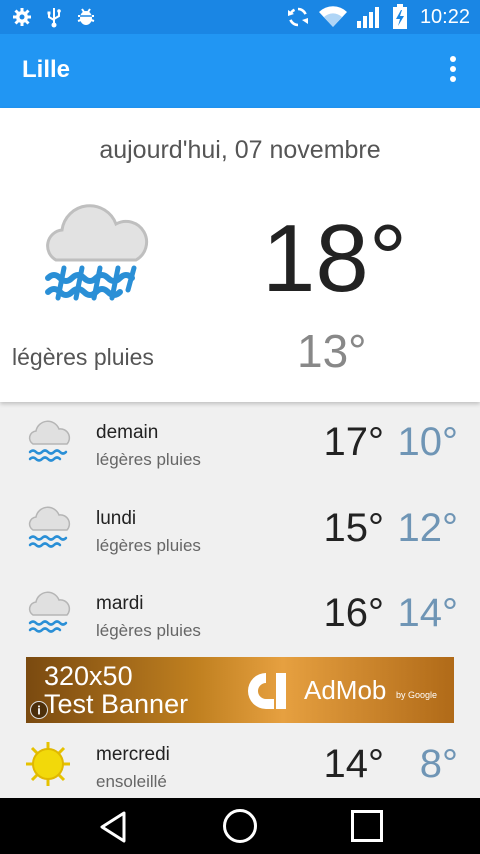 This screenshot has width=480, height=854. What do you see at coordinates (367, 17) in the screenshot?
I see `signal-icon` at bounding box center [367, 17].